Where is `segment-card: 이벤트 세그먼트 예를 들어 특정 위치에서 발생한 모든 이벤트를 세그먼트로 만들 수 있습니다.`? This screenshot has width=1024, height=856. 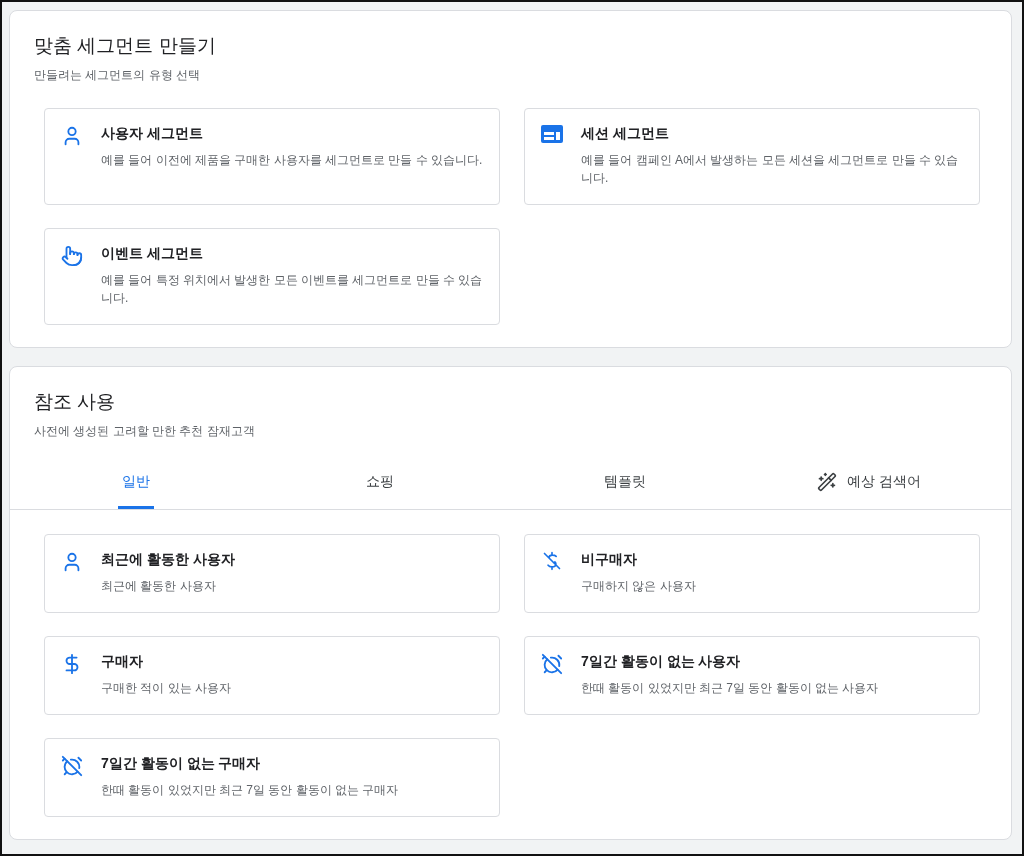
segment-card: 이벤트 세그먼트 예를 들어 특정 위치에서 발생한 모든 이벤트를 세그먼트로 만들 수 있습니다. is located at coordinates (272, 276).